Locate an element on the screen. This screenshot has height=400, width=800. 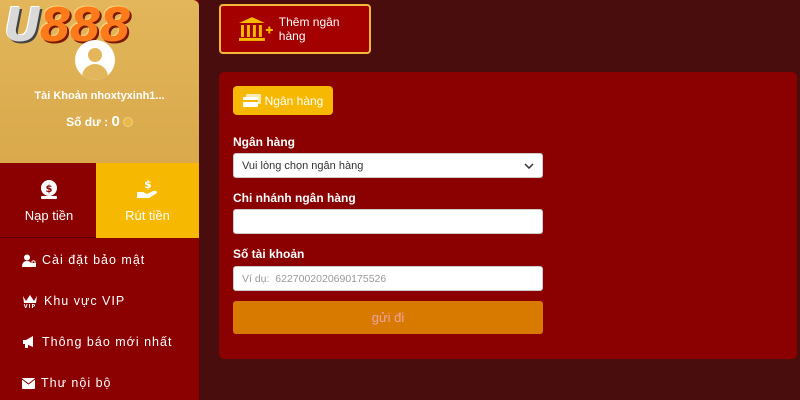
add-bank-label: Thêm ngân hàng is located at coordinates (309, 29).